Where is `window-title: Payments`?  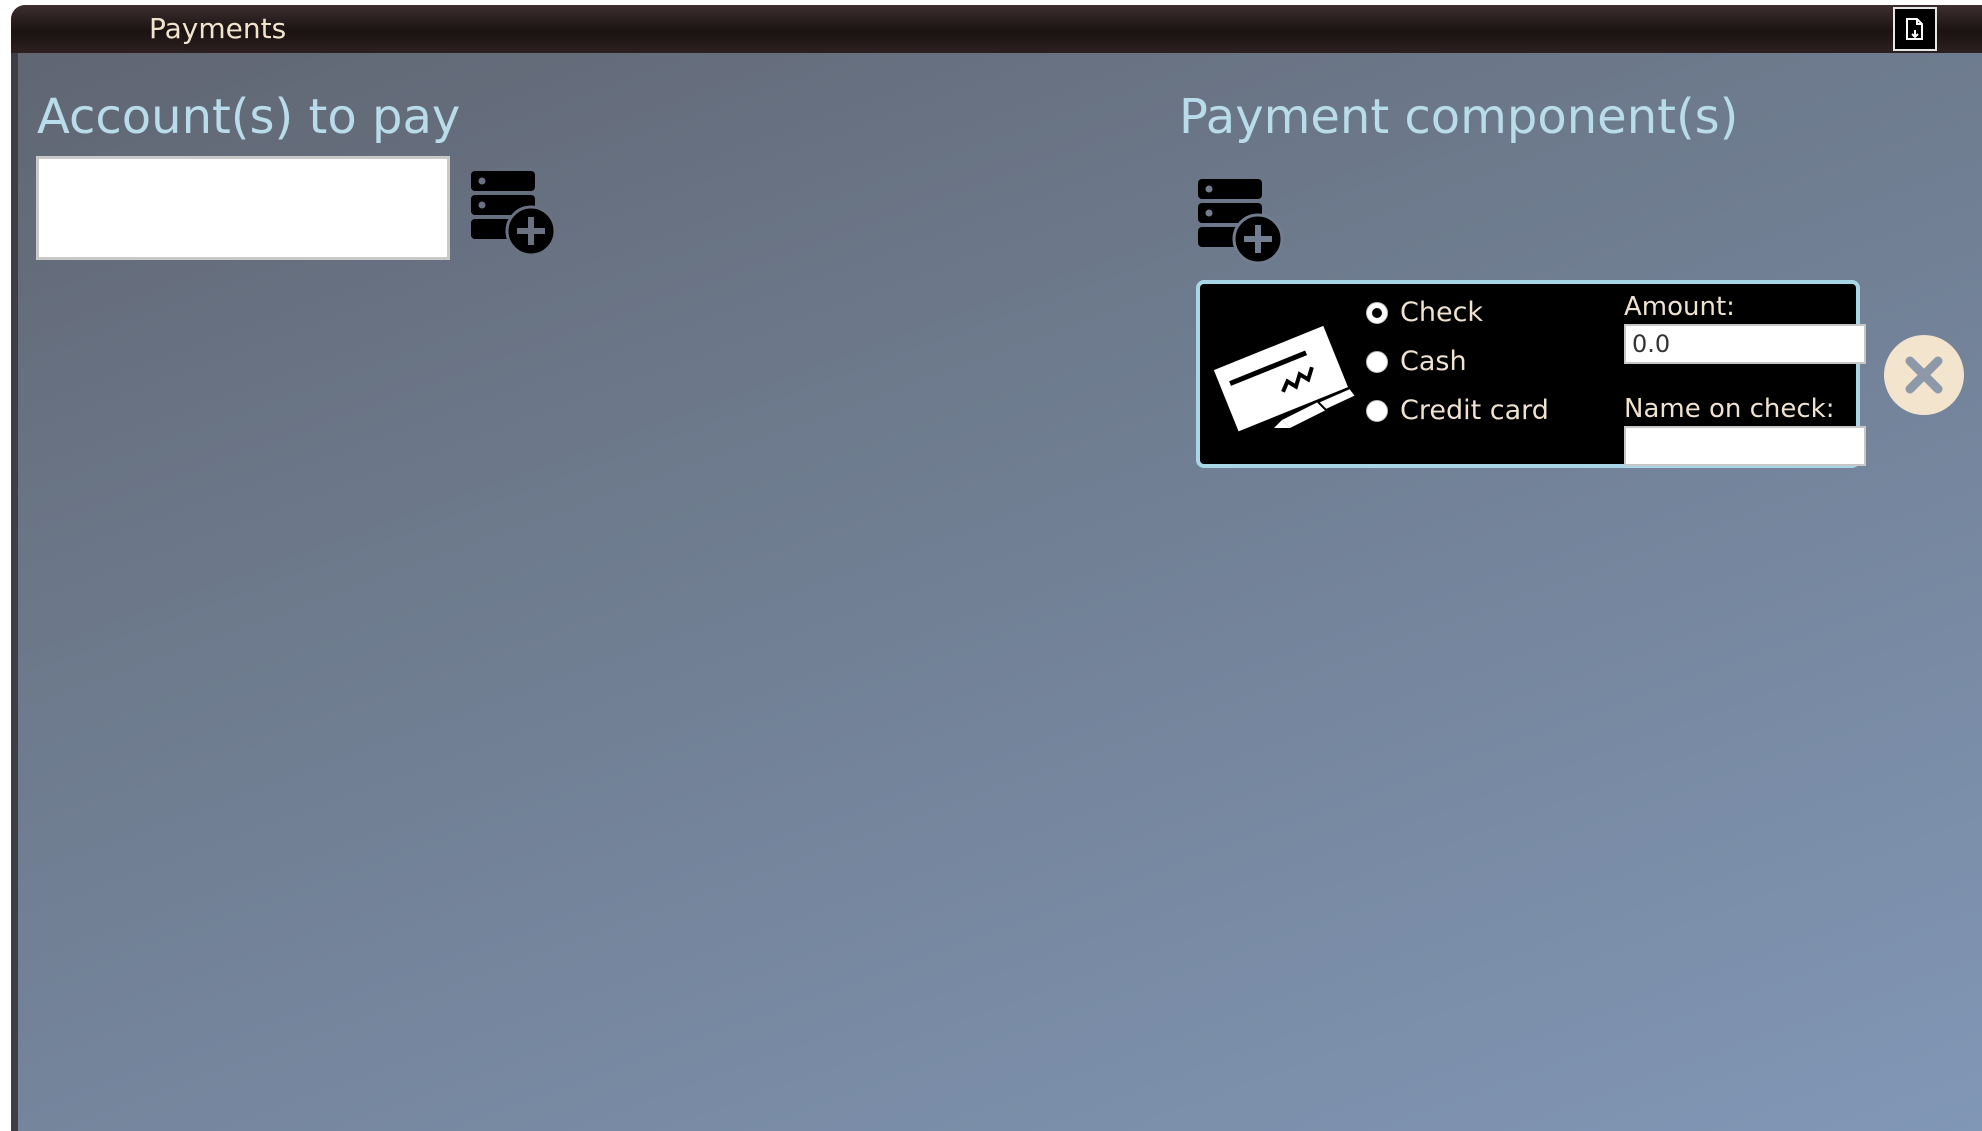 window-title: Payments is located at coordinates (218, 28).